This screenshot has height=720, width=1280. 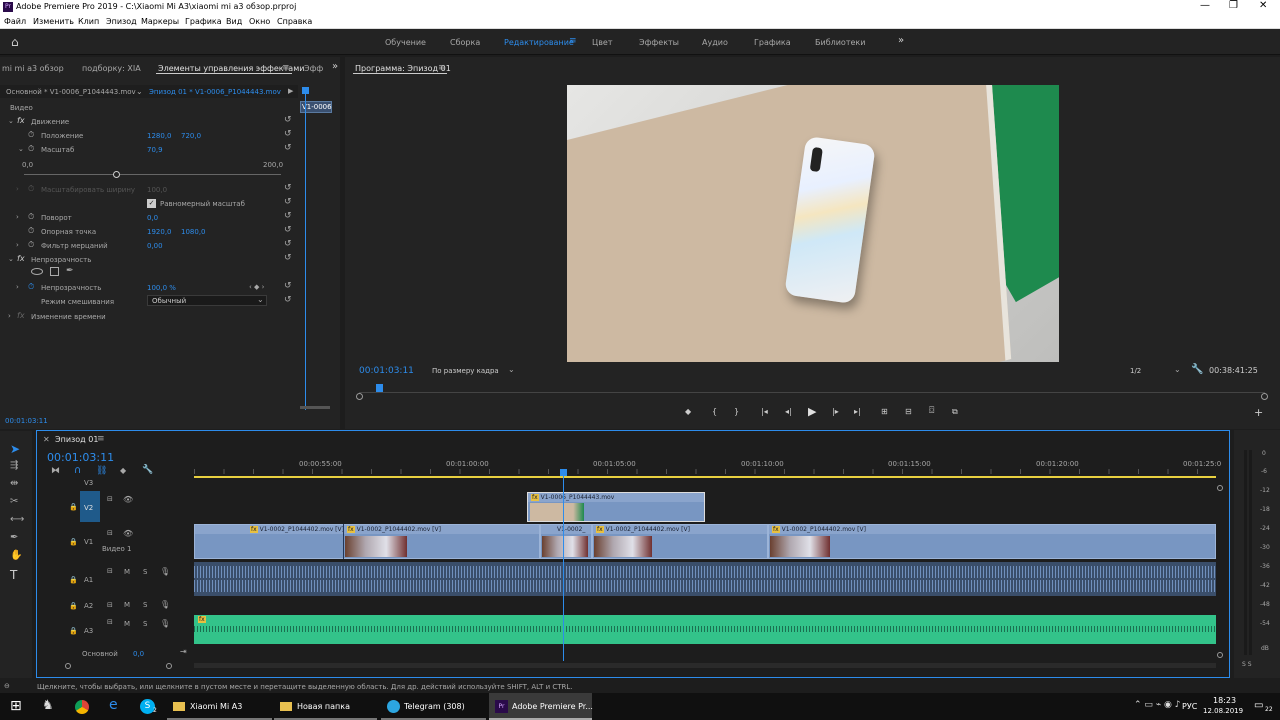 I want to click on step-back-icon: ◂|, so click(x=788, y=411).